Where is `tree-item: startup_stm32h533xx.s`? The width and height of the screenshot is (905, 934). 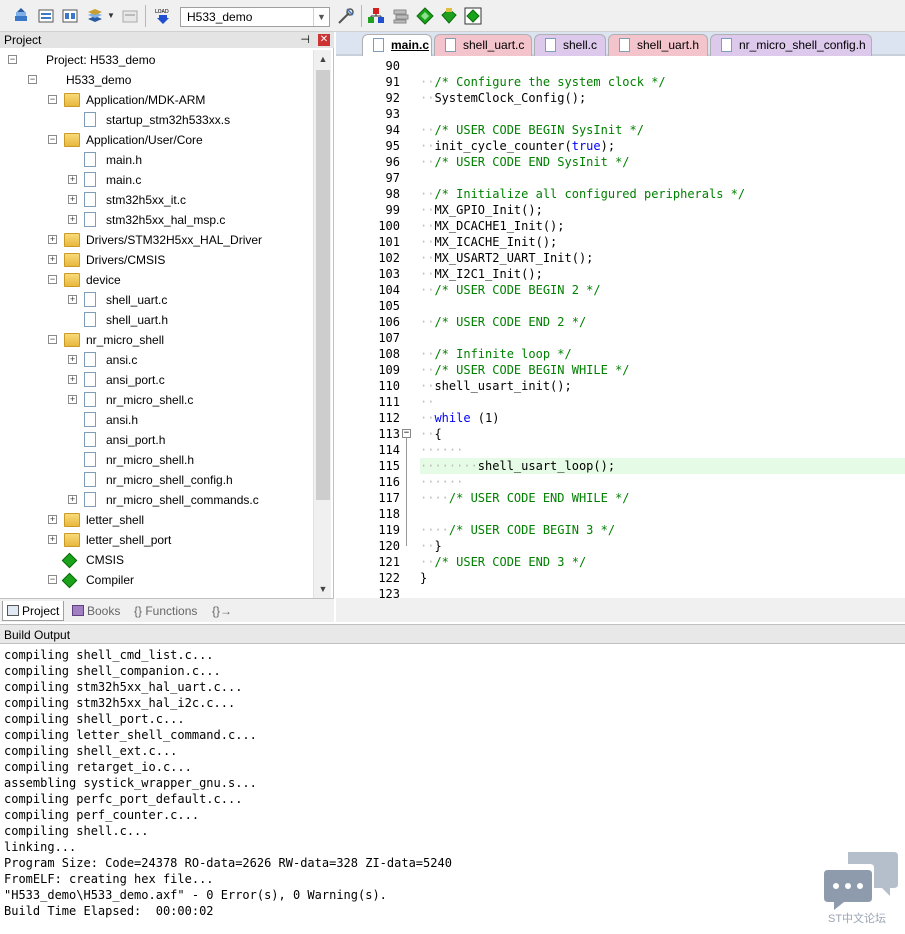 tree-item: startup_stm32h533xx.s is located at coordinates (156, 120).